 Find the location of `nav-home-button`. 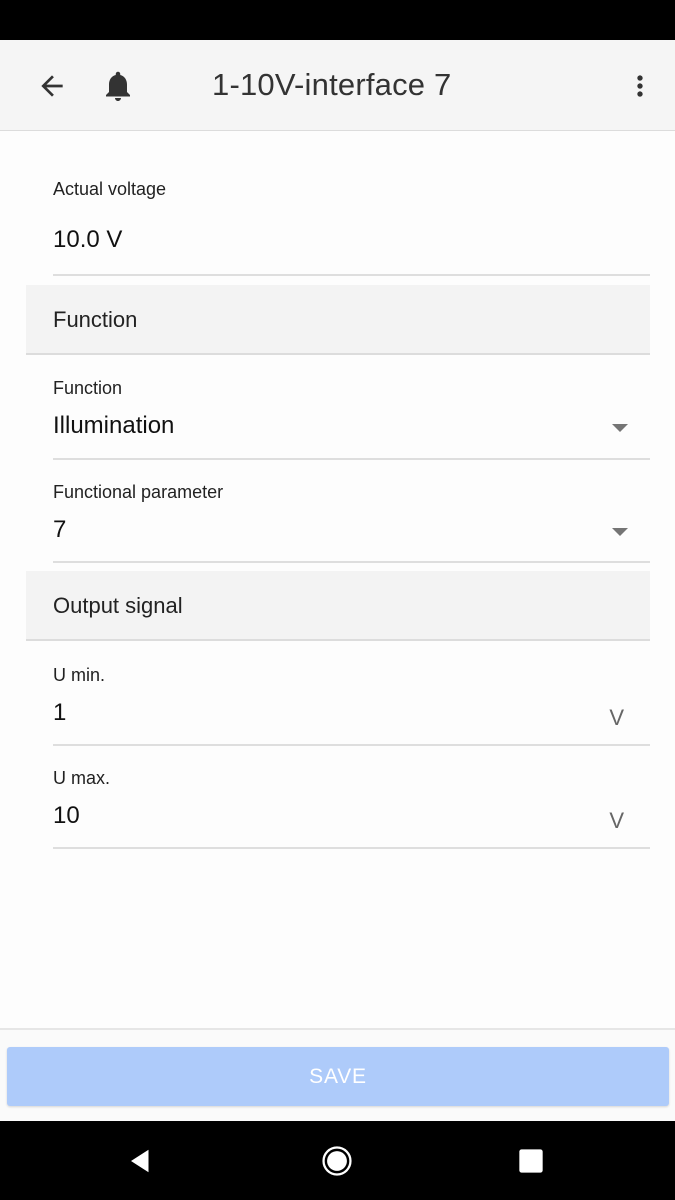

nav-home-button is located at coordinates (337, 1161).